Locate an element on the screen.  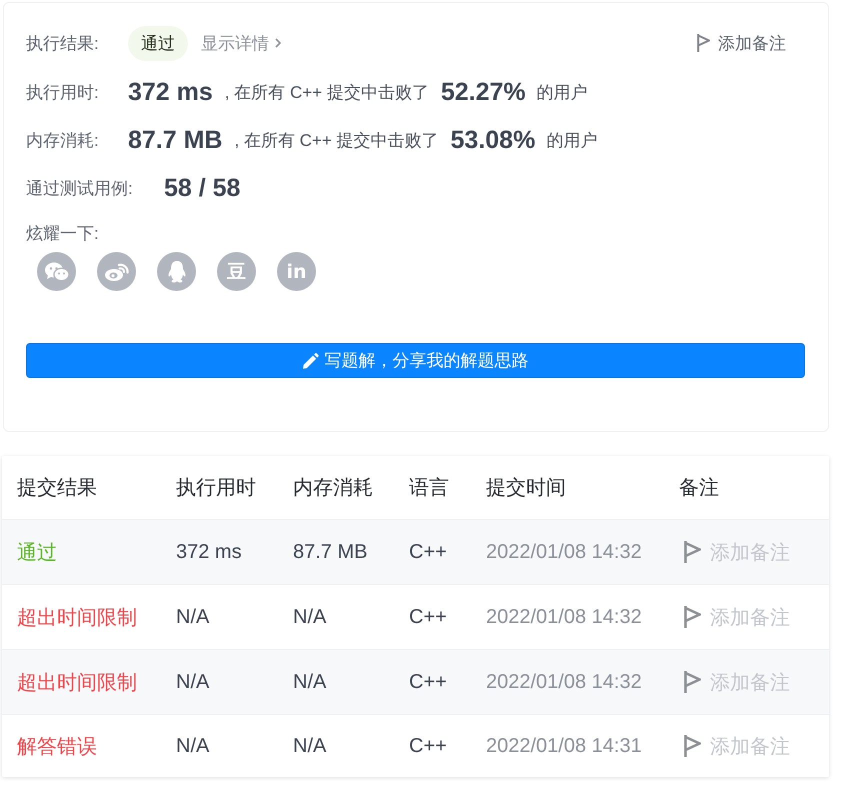
table-row: 超出时间限制 N/A N/A C++ 2022/01/08 14:32 添加备注 is located at coordinates (415, 616).